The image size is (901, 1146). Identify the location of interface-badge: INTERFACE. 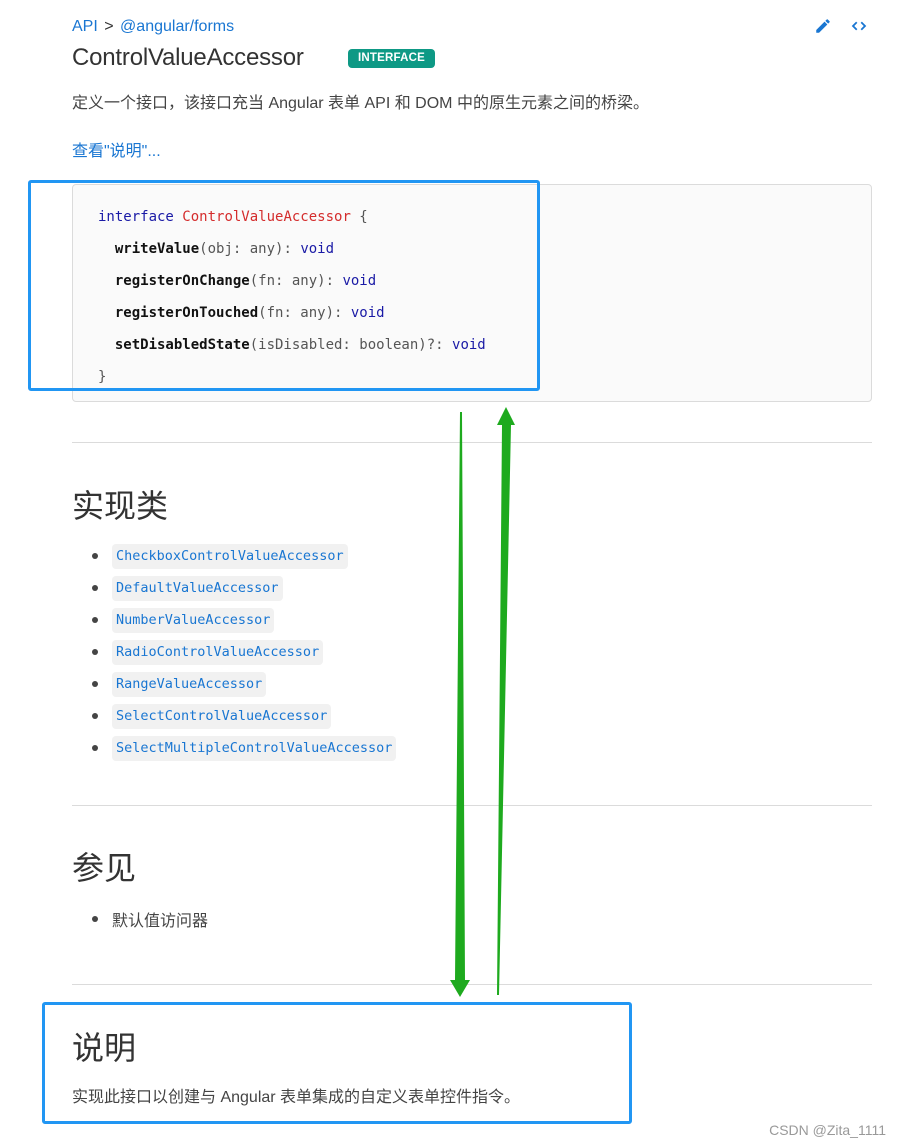
(391, 58).